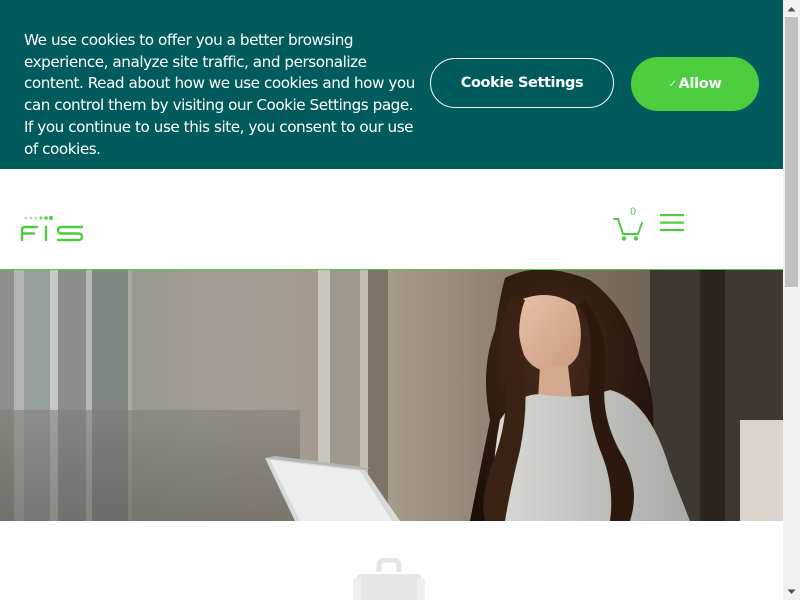 The height and width of the screenshot is (600, 800). Describe the element at coordinates (389, 578) in the screenshot. I see `briefcase-icon` at that location.